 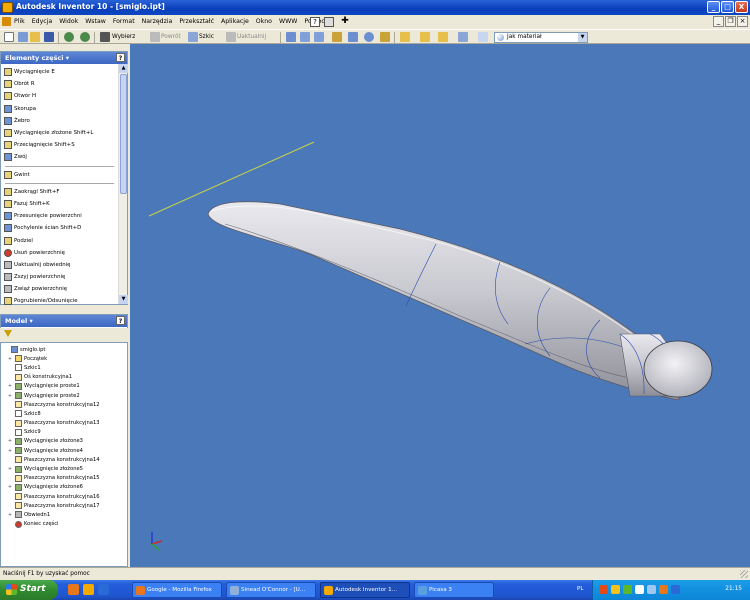 I want to click on sweep-command: Przeciągnięcie Shift+S, so click(x=59, y=145).